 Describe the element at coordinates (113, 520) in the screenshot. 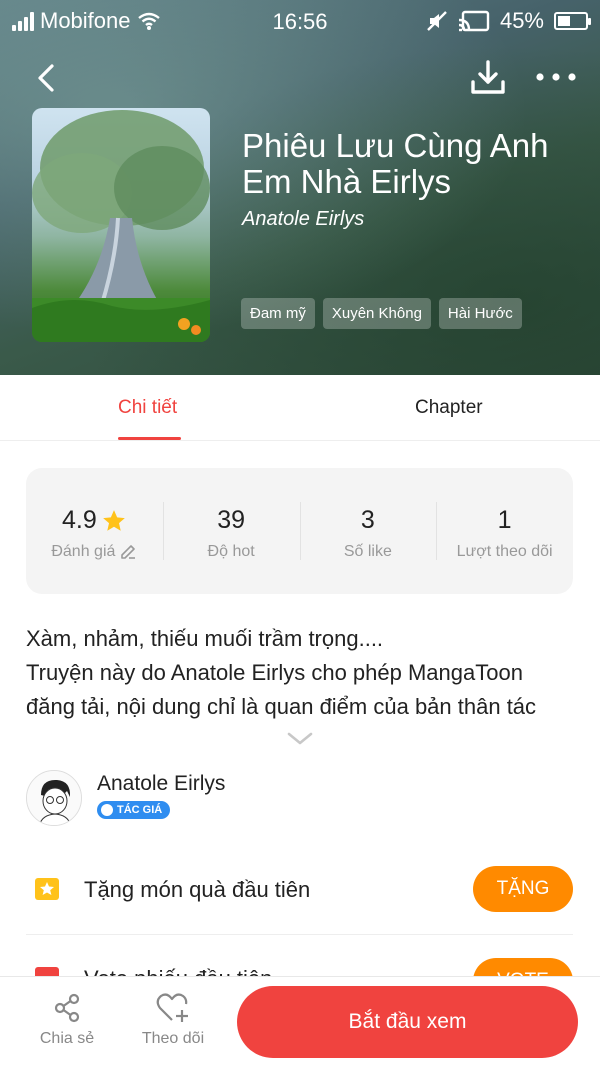

I see `star-icon` at that location.